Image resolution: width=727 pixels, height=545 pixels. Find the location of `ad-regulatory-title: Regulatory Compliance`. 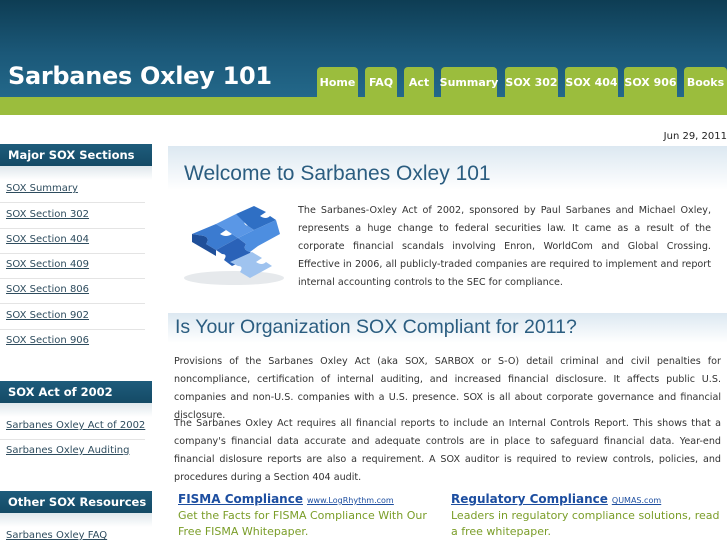

ad-regulatory-title: Regulatory Compliance is located at coordinates (529, 499).